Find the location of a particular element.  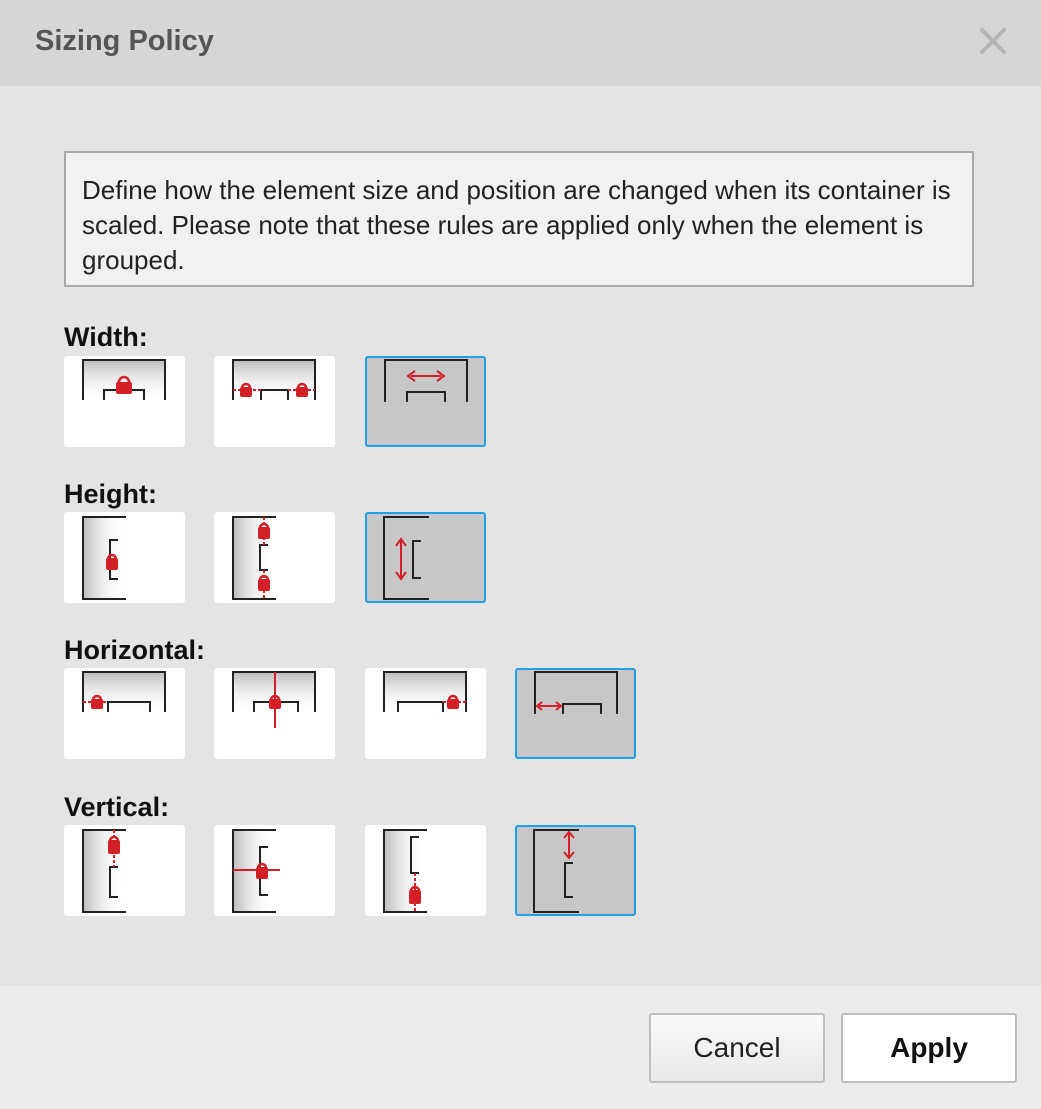

align-center-icon is located at coordinates (274, 699).